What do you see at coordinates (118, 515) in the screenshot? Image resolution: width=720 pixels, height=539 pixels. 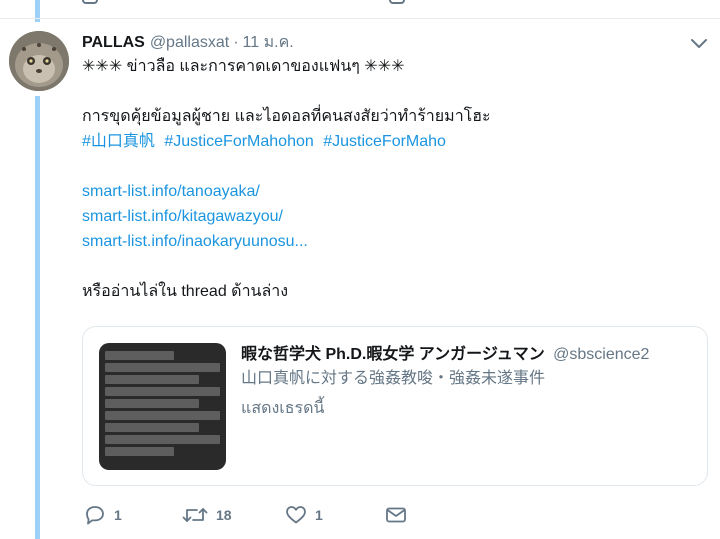 I see `reply-count: 1` at bounding box center [118, 515].